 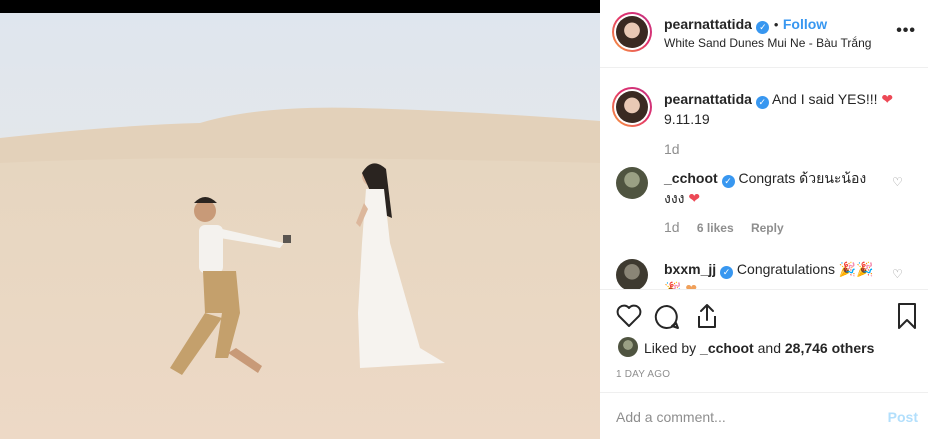 What do you see at coordinates (708, 99) in the screenshot?
I see `caption-username: pearnattatida` at bounding box center [708, 99].